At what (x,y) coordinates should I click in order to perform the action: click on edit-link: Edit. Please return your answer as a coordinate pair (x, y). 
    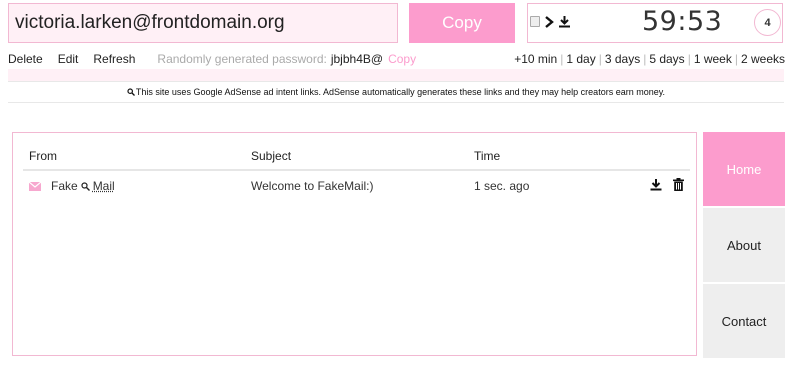
    Looking at the image, I should click on (68, 59).